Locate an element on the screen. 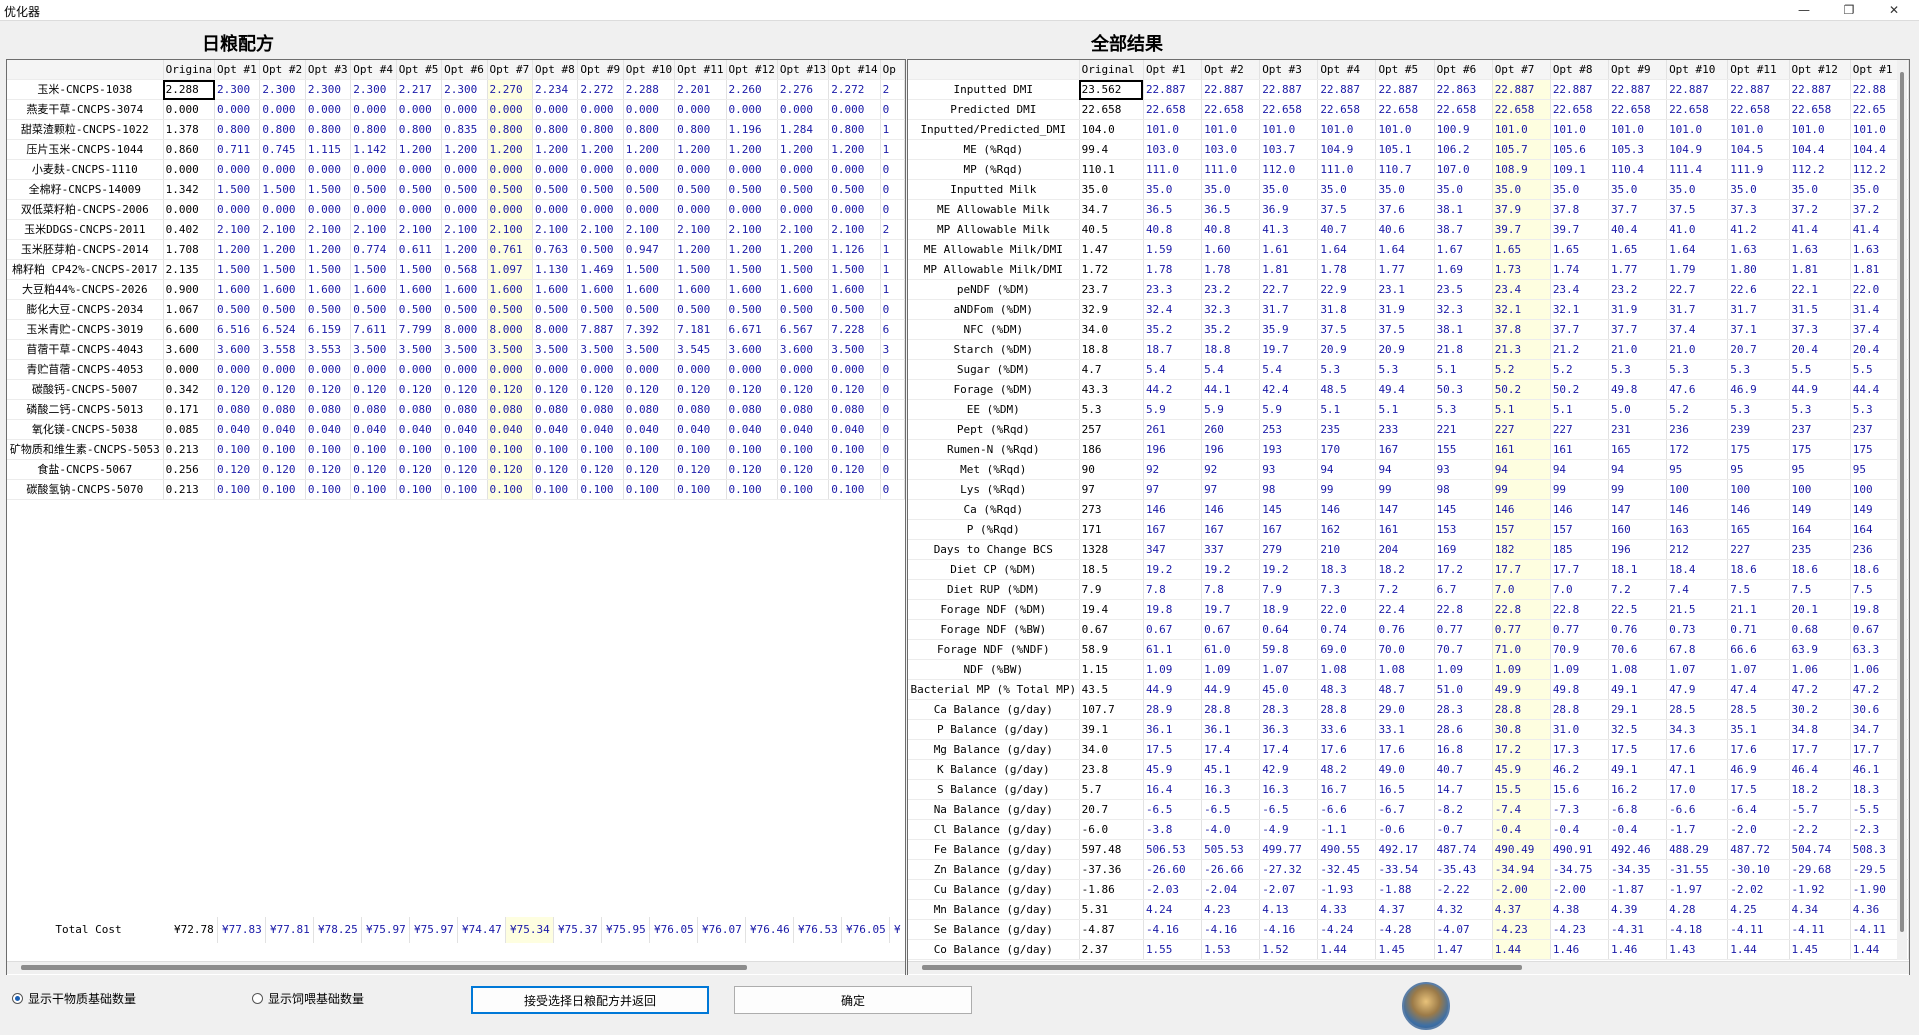  value-cell: 0.500 is located at coordinates (700, 309).